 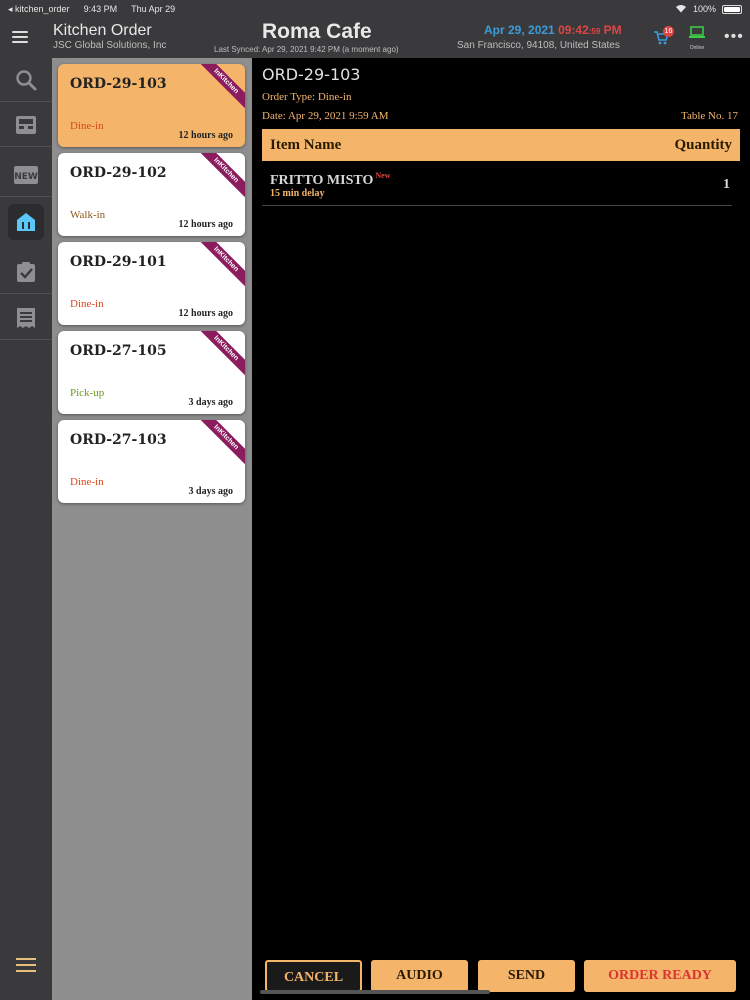 I want to click on company-name: JSC Global Solutions, Inc, so click(x=110, y=45).